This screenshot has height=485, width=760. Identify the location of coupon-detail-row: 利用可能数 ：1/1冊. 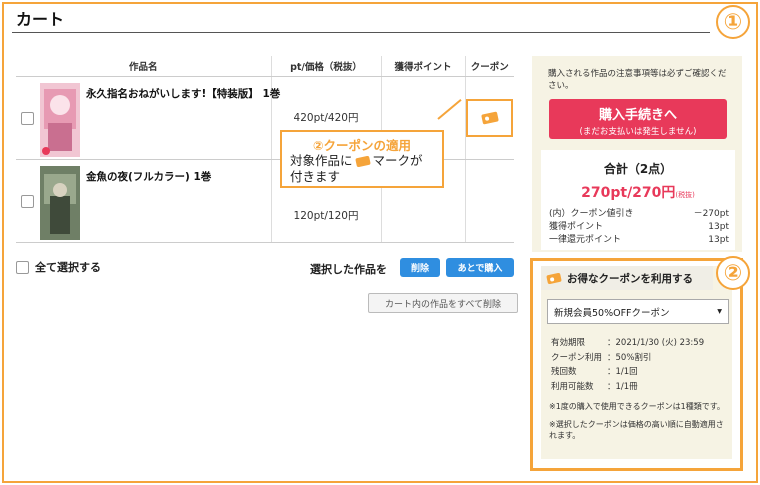
(627, 387).